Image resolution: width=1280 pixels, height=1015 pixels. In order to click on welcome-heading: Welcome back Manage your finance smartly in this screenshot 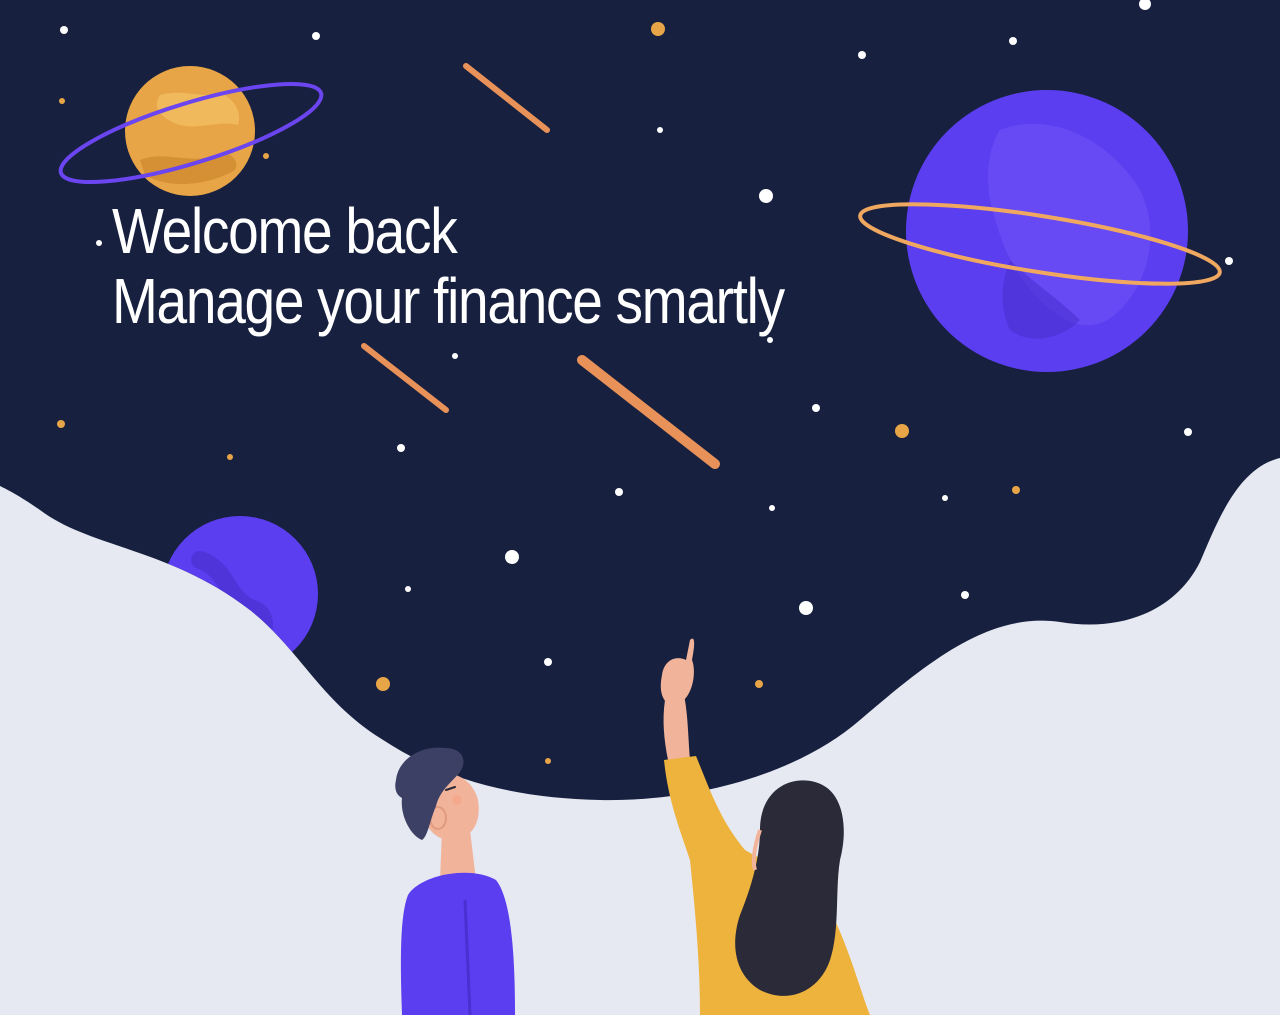, I will do `click(448, 266)`.